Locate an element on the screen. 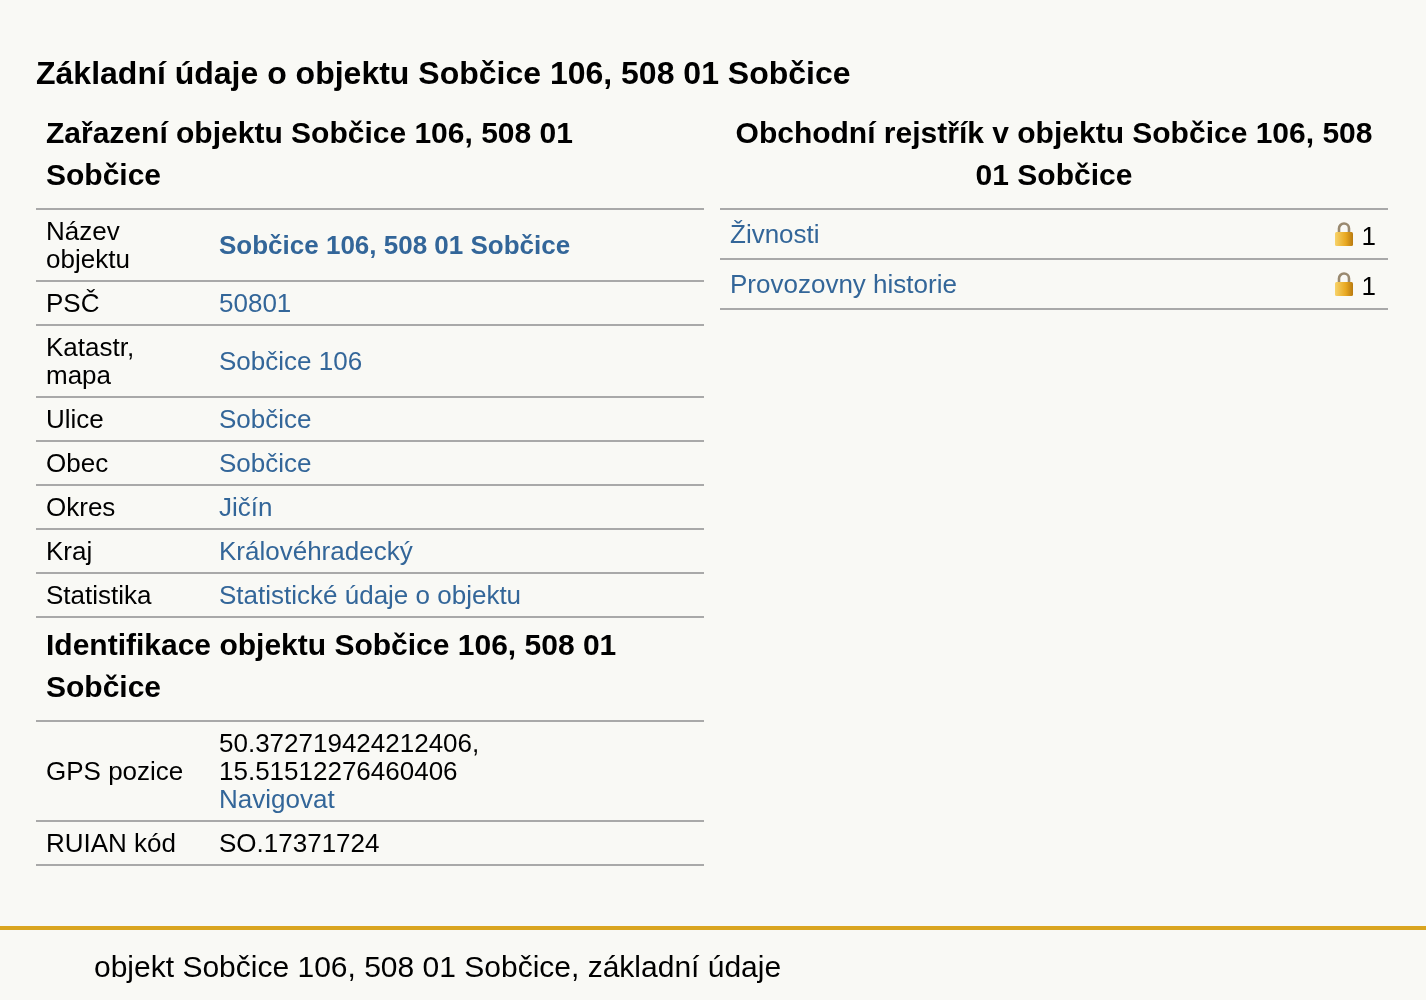 The width and height of the screenshot is (1426, 1000). value-link: Statistické údaje o objektu is located at coordinates (370, 595).